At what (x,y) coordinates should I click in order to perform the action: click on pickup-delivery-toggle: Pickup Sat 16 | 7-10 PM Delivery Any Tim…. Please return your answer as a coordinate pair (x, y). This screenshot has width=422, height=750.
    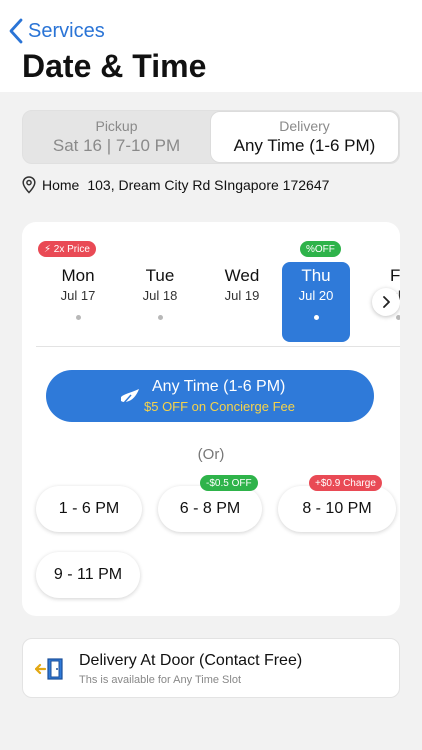
    Looking at the image, I should click on (211, 137).